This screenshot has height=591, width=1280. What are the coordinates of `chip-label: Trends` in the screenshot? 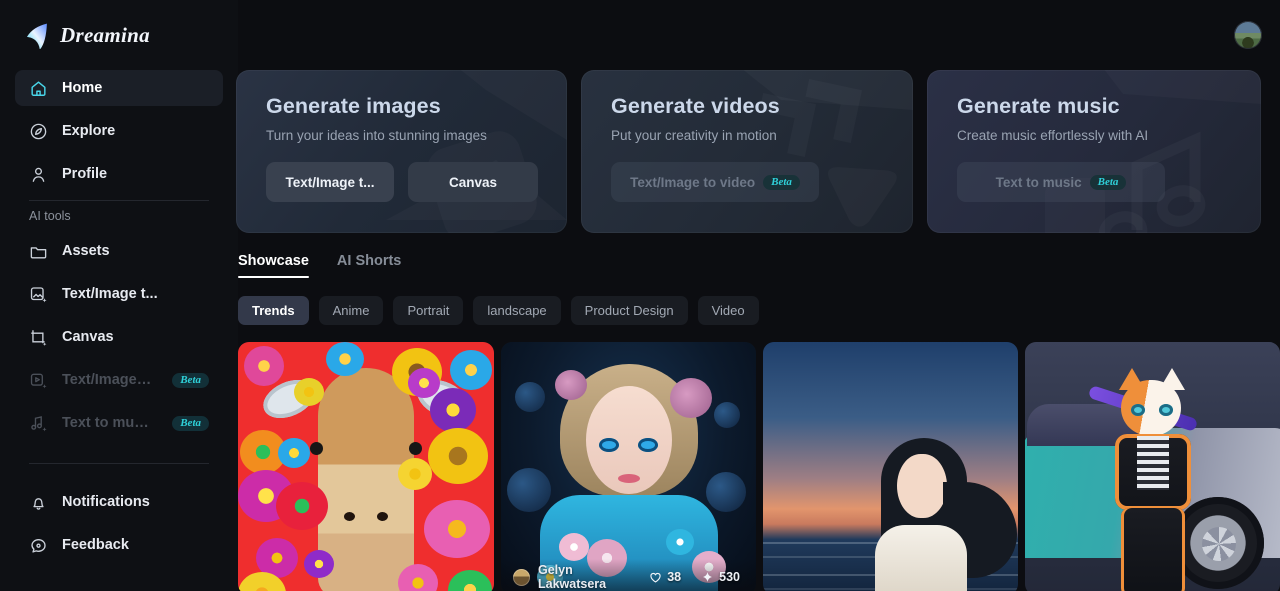 It's located at (273, 310).